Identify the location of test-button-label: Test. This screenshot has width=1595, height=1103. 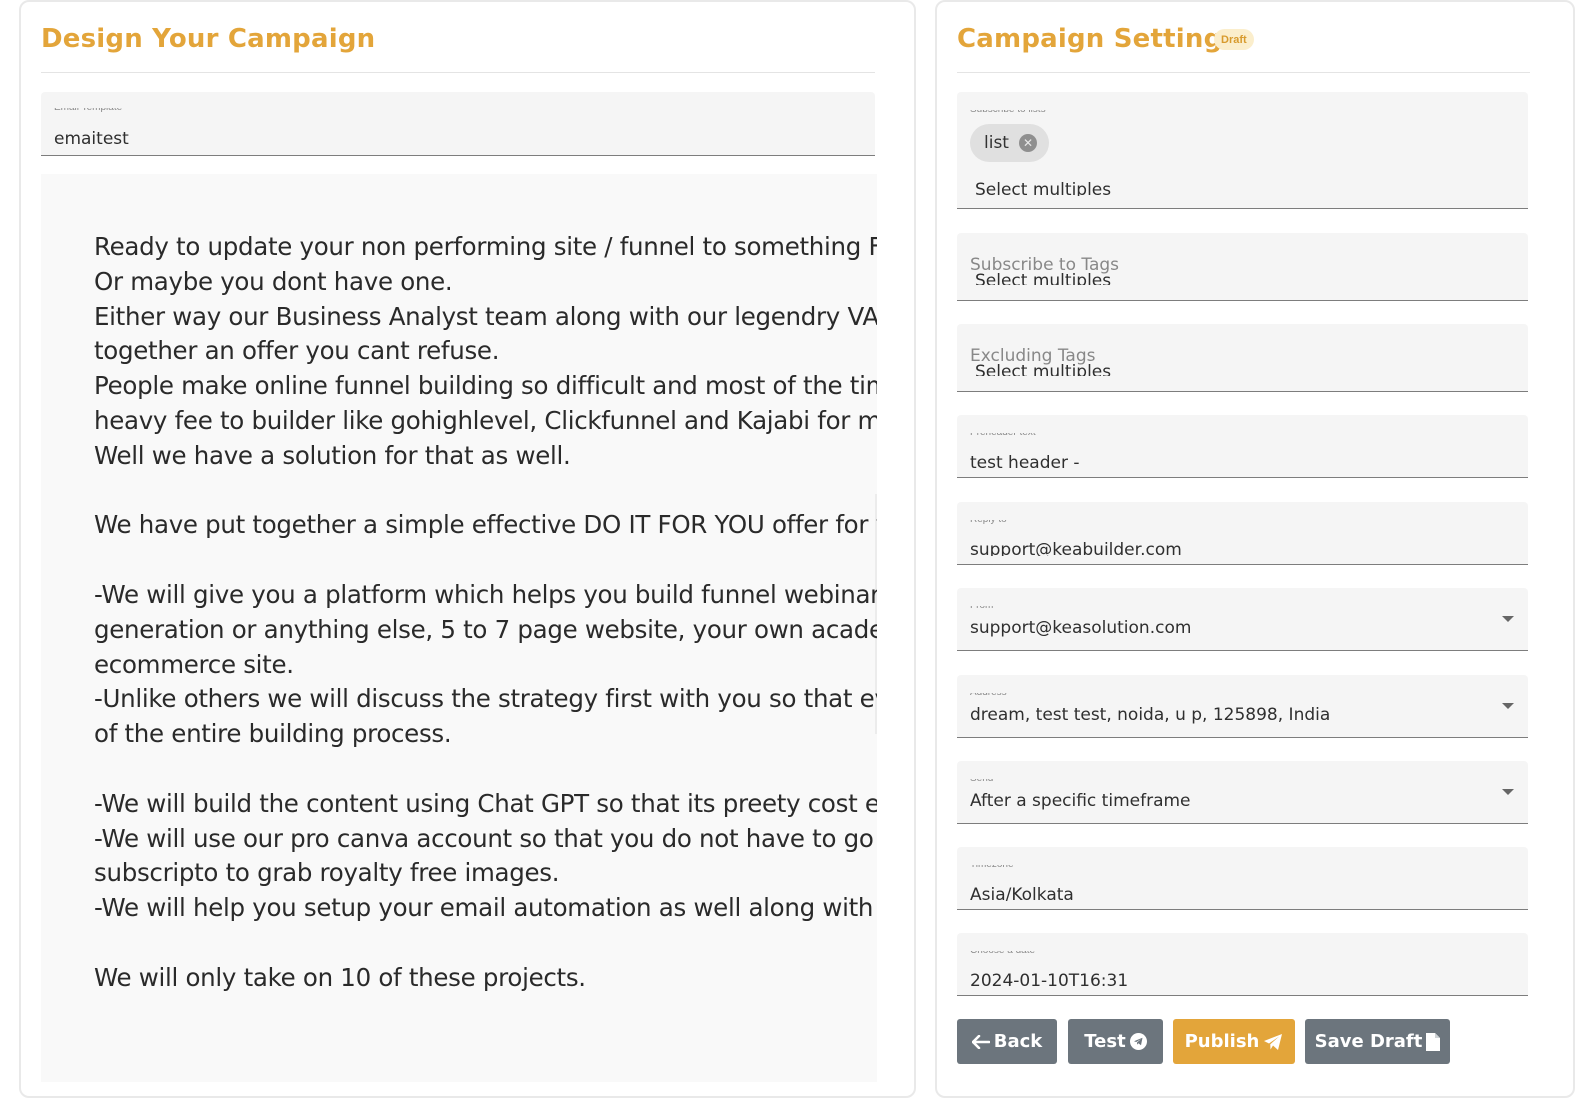
(1105, 1041).